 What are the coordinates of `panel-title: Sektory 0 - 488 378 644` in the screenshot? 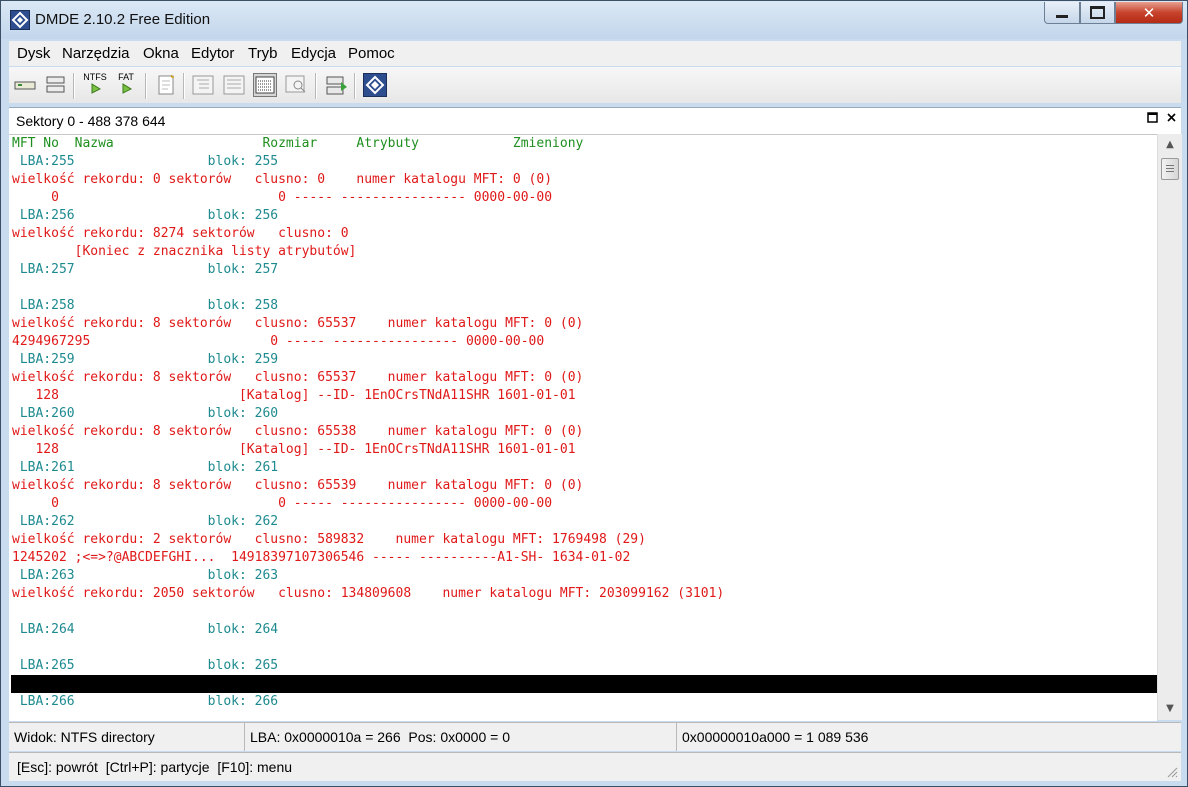 It's located at (91, 121).